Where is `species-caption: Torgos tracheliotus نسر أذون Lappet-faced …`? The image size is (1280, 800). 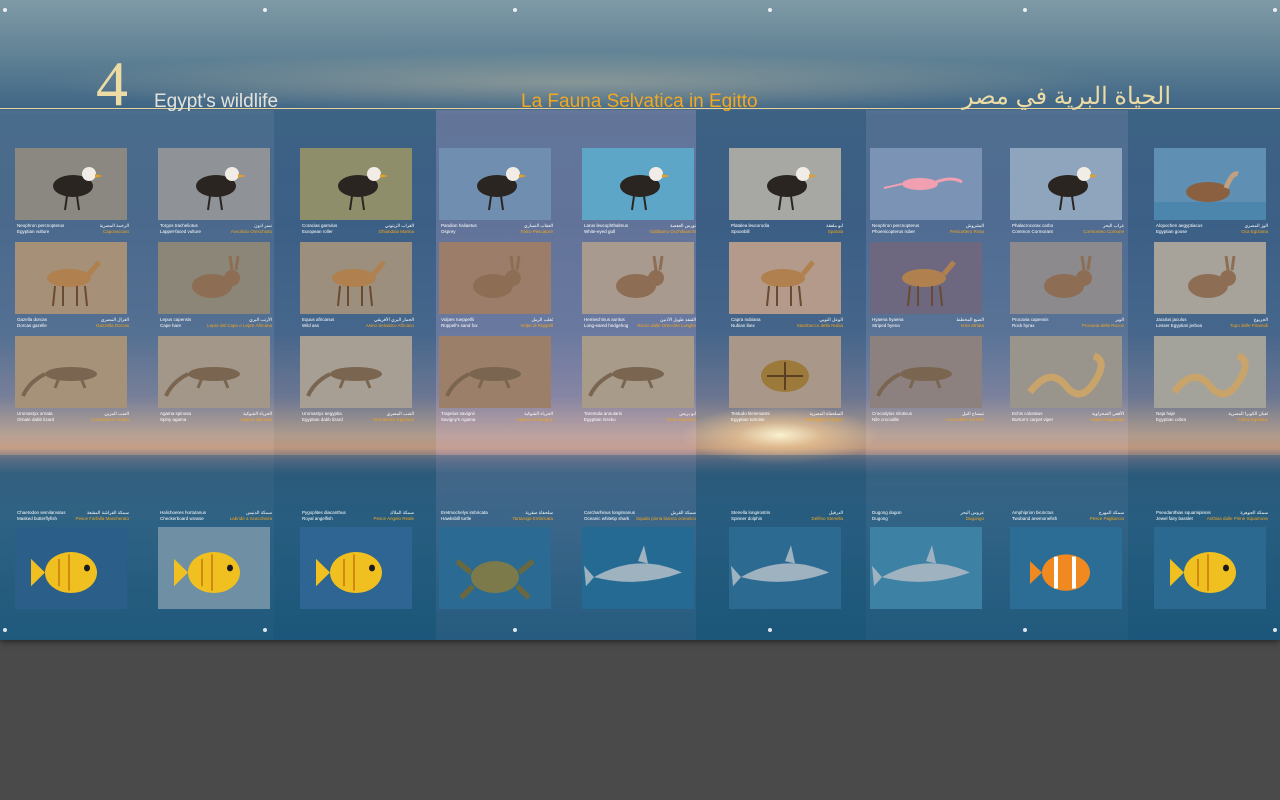 species-caption: Torgos tracheliotus نسر أذون Lappet-faced … is located at coordinates (216, 229).